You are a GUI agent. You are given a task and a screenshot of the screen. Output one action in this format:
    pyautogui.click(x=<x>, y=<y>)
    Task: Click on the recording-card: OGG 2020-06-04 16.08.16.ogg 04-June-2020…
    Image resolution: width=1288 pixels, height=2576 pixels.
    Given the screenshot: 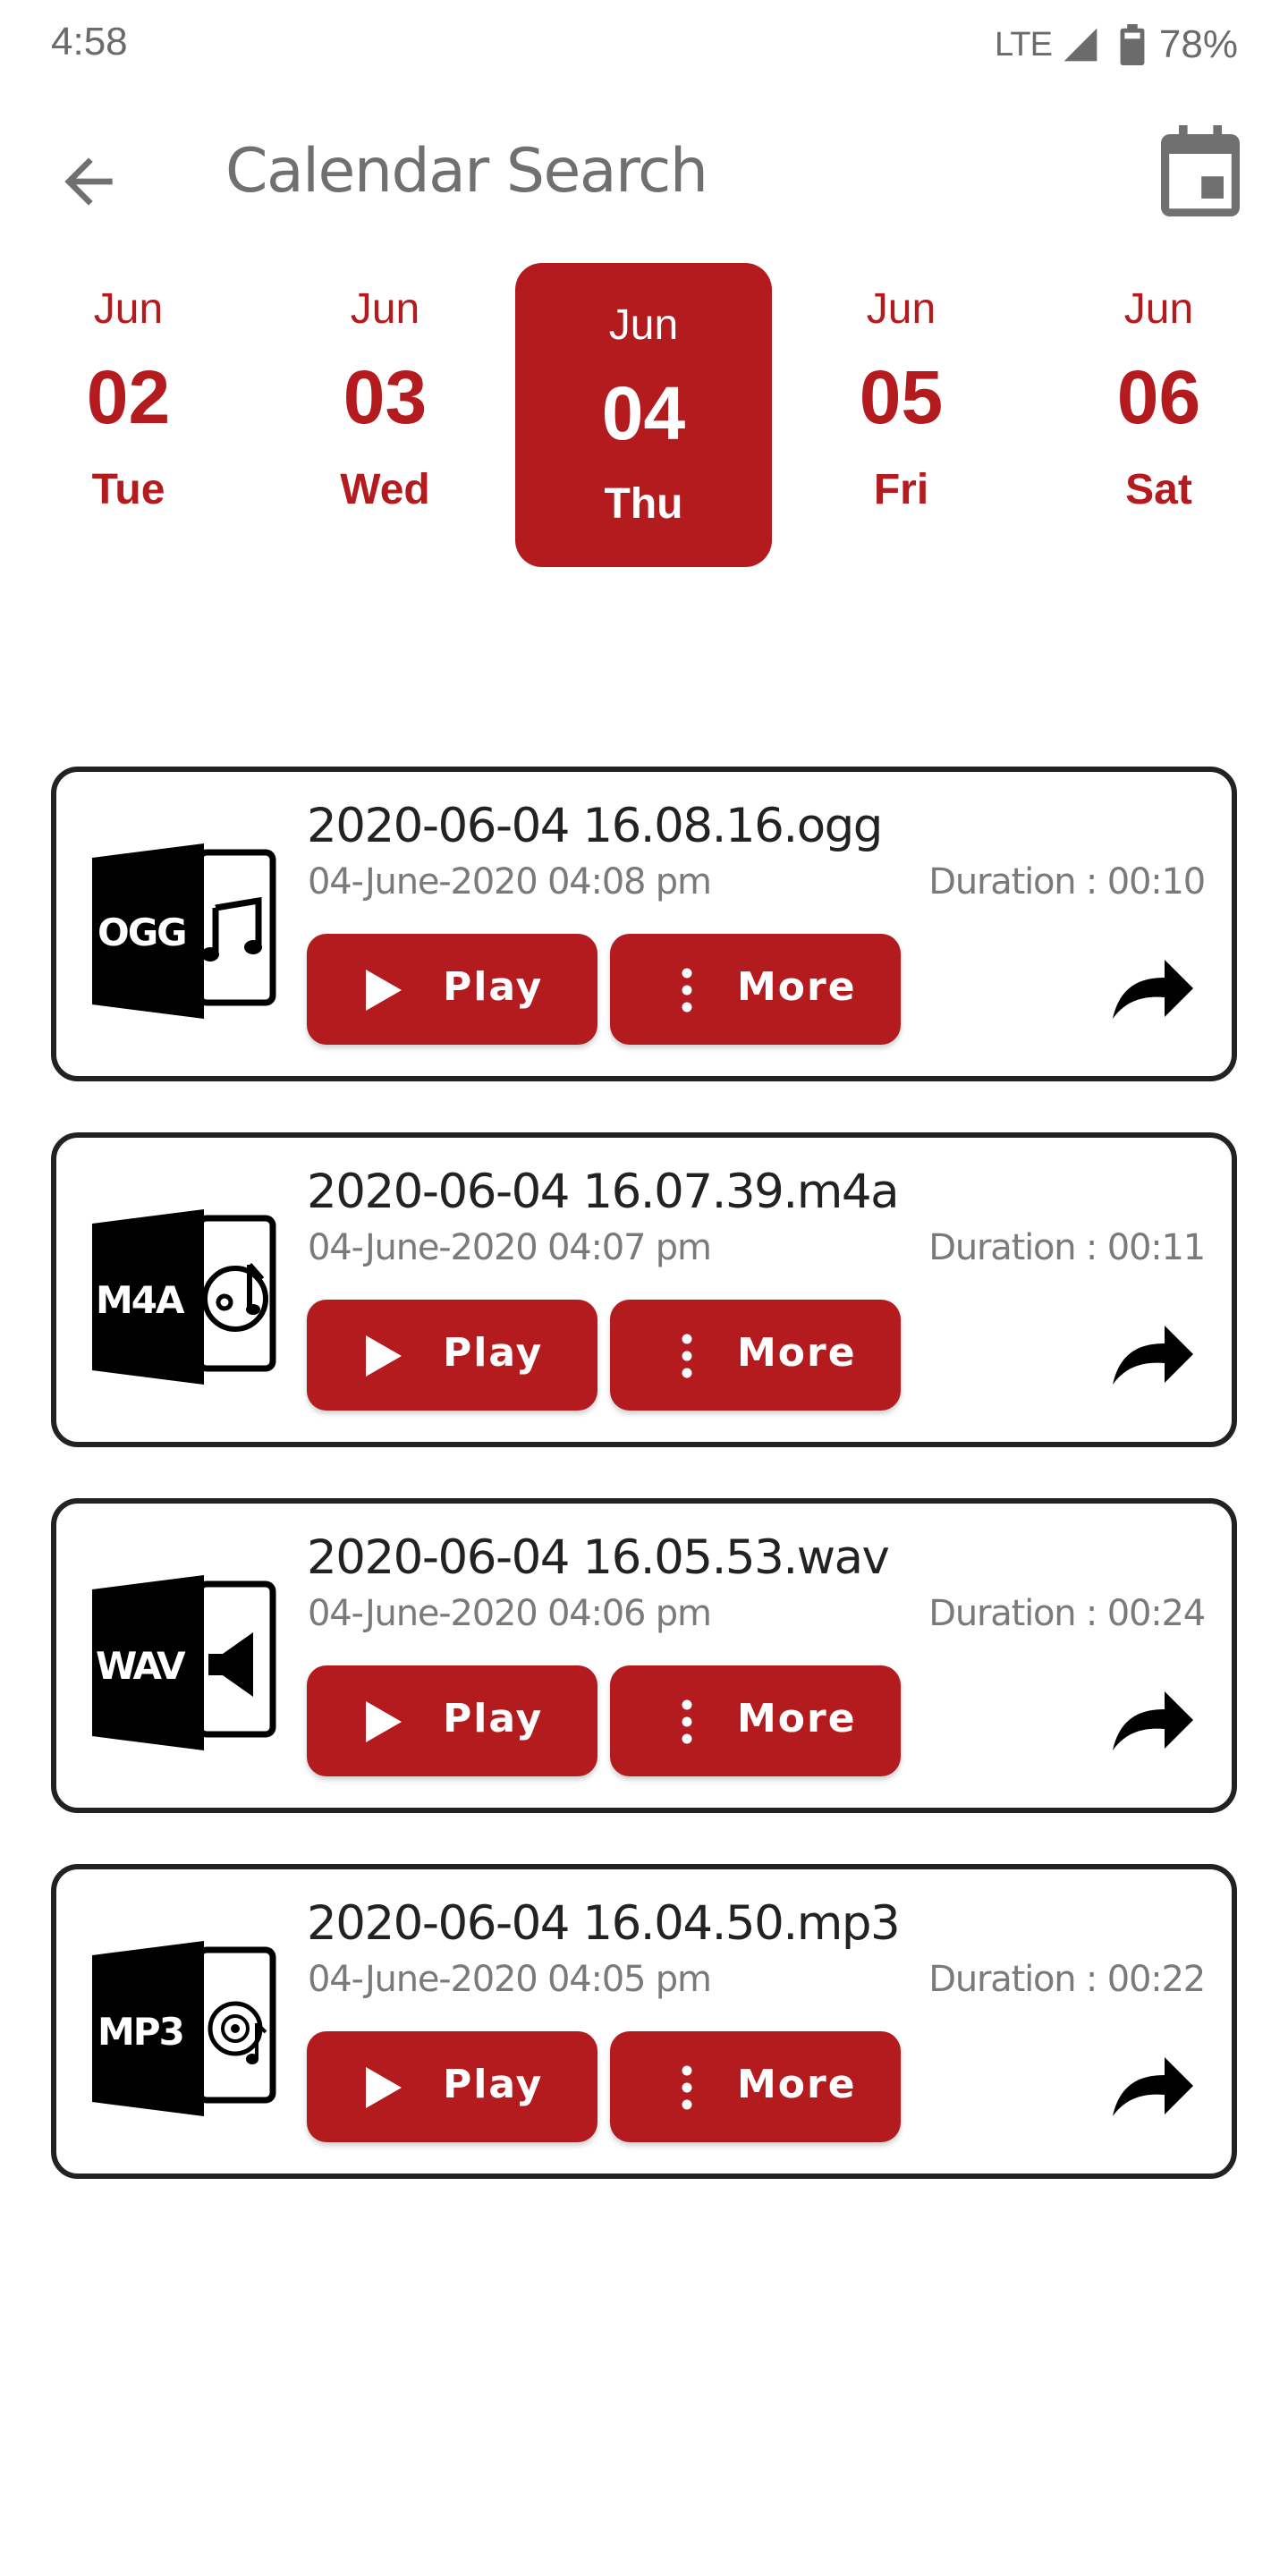 What is the action you would take?
    pyautogui.click(x=644, y=924)
    